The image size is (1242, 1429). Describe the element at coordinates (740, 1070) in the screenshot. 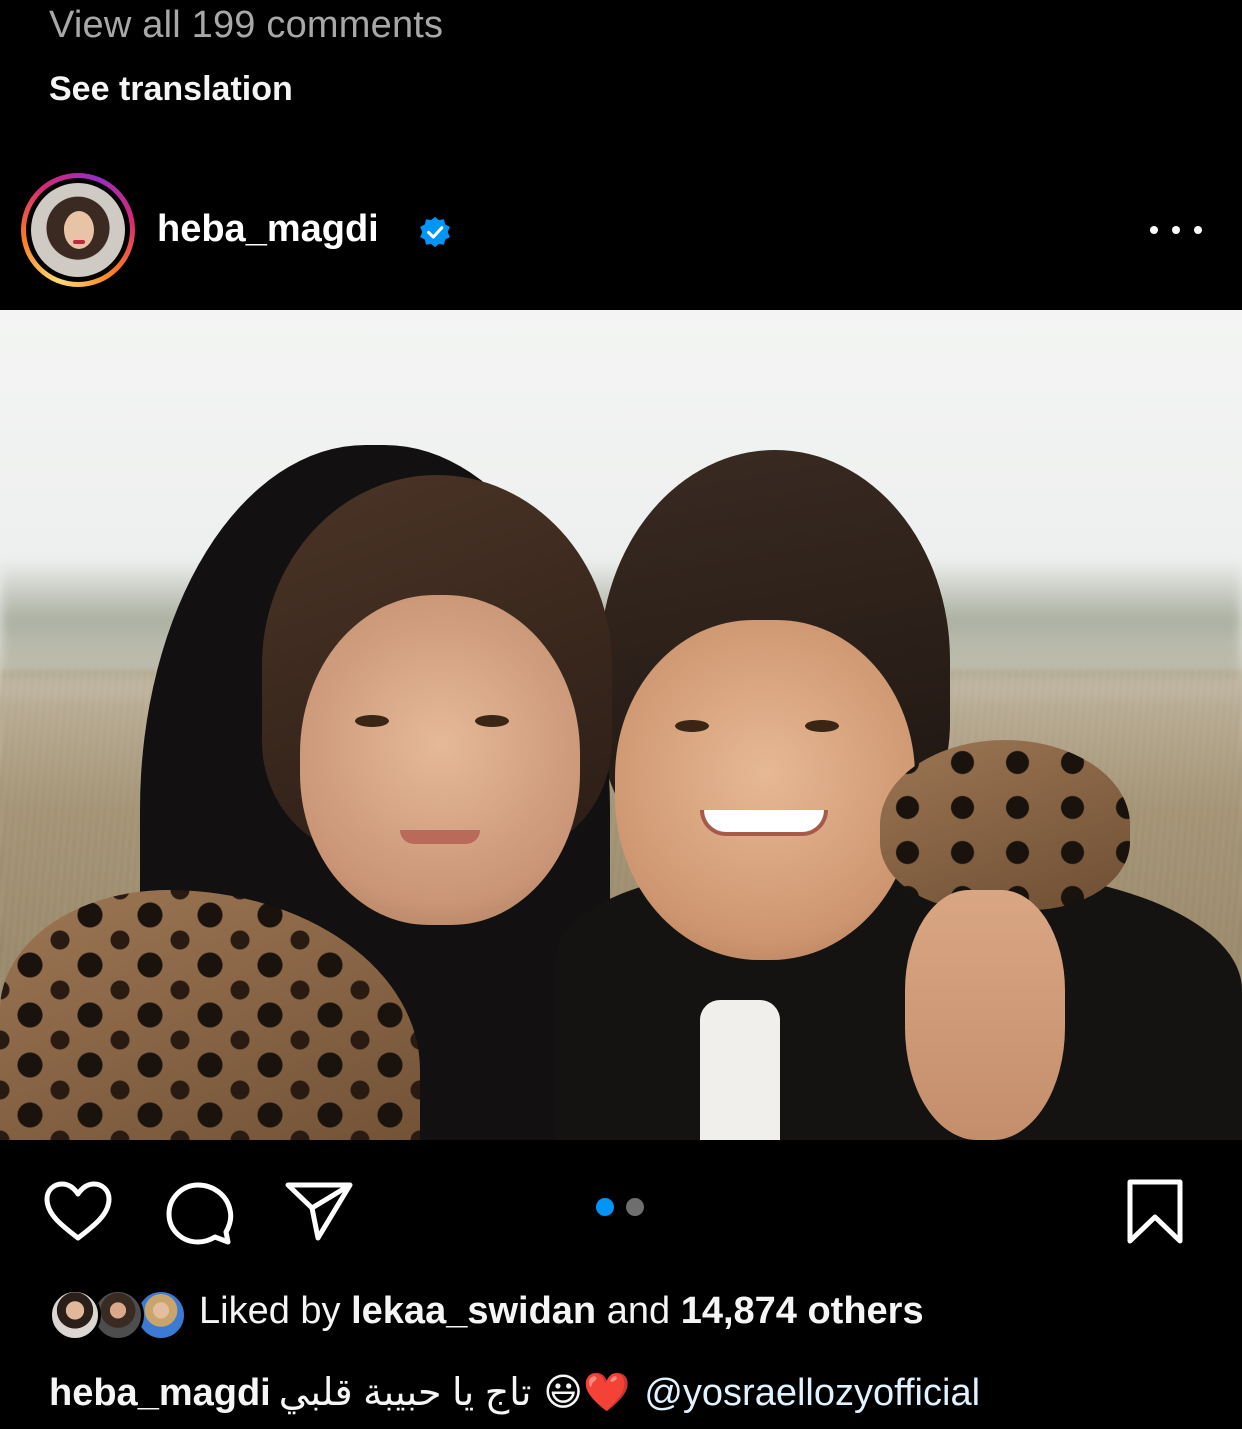

I see `right-person-shirt` at that location.